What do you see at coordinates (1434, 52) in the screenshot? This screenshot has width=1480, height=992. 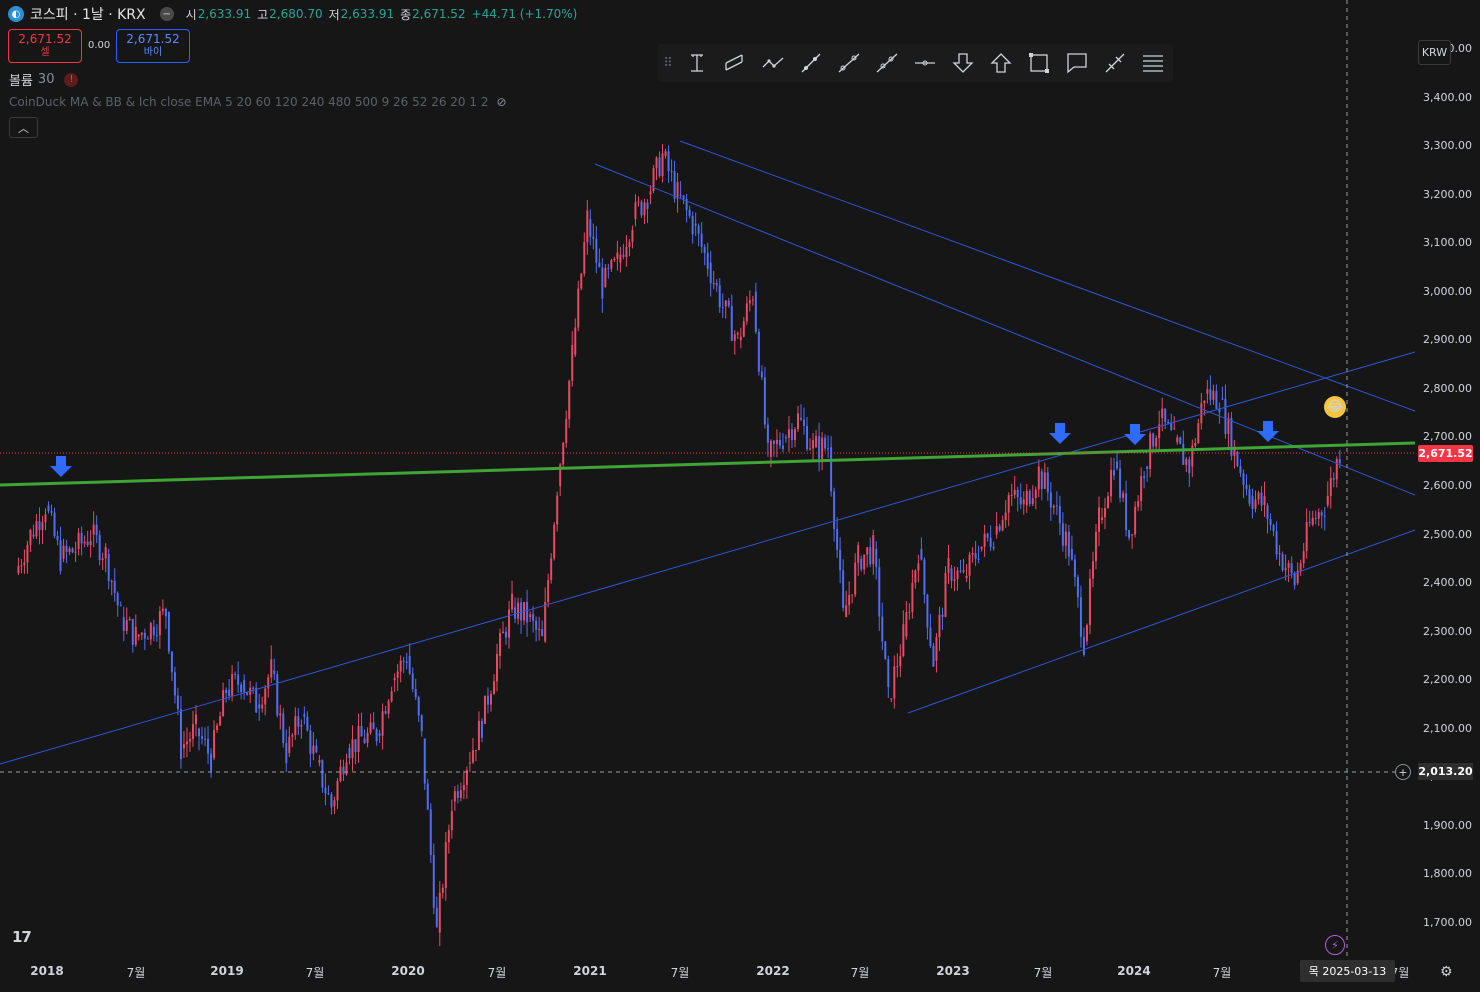 I see `currency-selector: KRW` at bounding box center [1434, 52].